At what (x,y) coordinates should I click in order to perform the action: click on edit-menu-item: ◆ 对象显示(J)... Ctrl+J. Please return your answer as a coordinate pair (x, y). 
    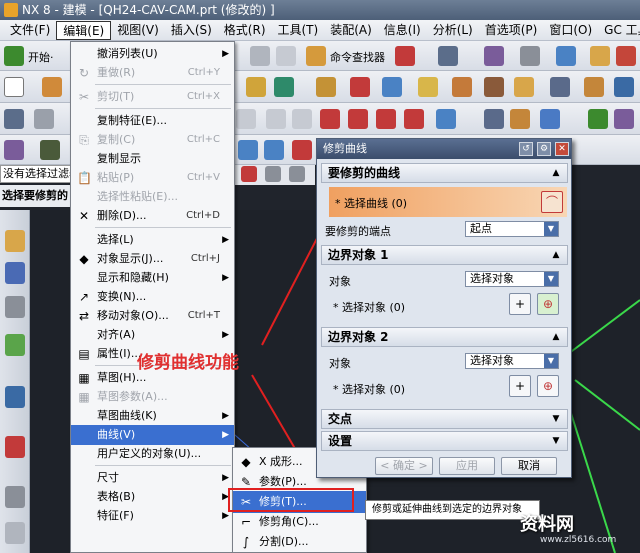
    Looking at the image, I should click on (152, 259).